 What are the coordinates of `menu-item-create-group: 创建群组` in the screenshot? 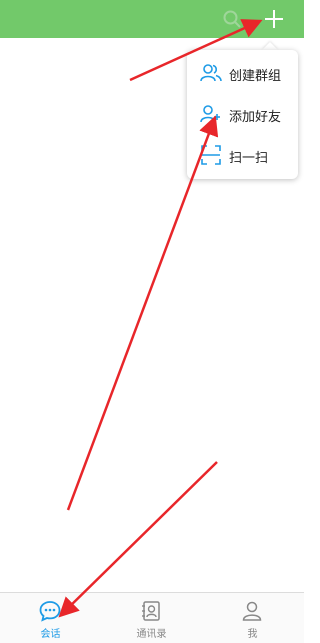 It's located at (242, 74).